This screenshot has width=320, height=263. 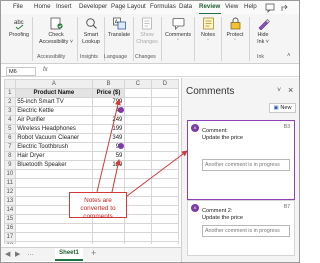 I want to click on arrow-to-comment-card, so click(x=157, y=173).